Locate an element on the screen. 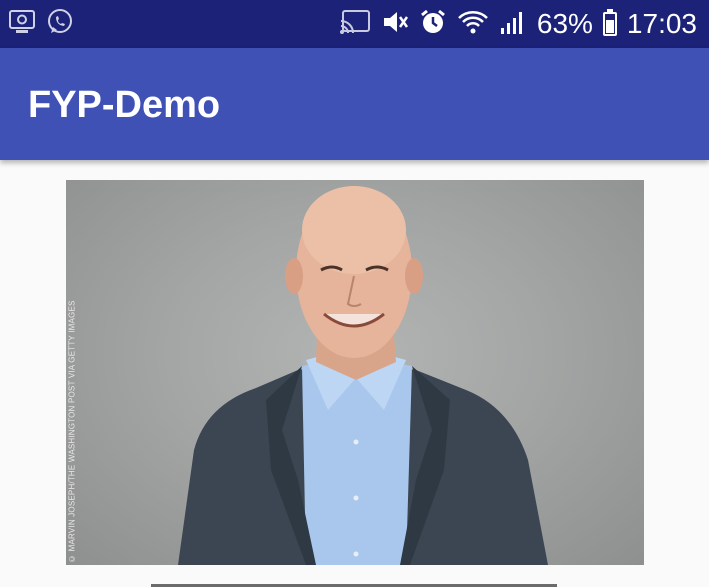 The image size is (709, 587). wifi-icon is located at coordinates (473, 24).